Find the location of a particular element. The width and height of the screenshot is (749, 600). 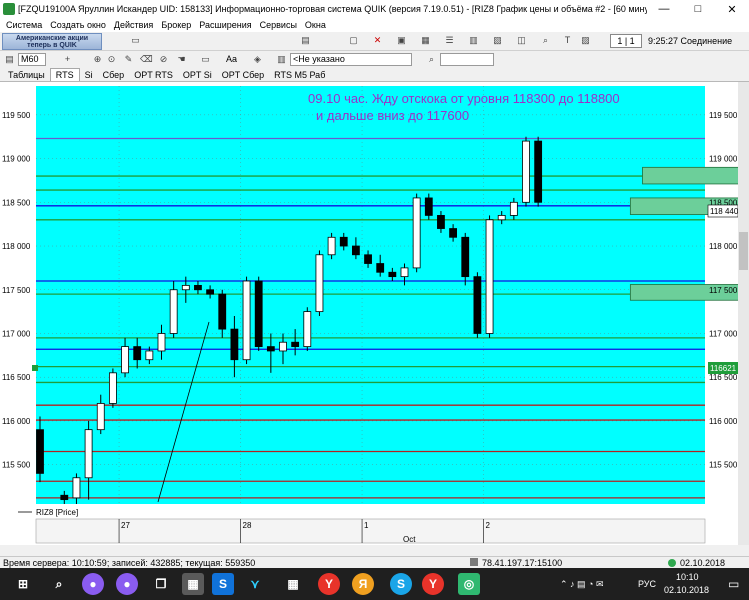

tab-si: Si is located at coordinates (89, 75).